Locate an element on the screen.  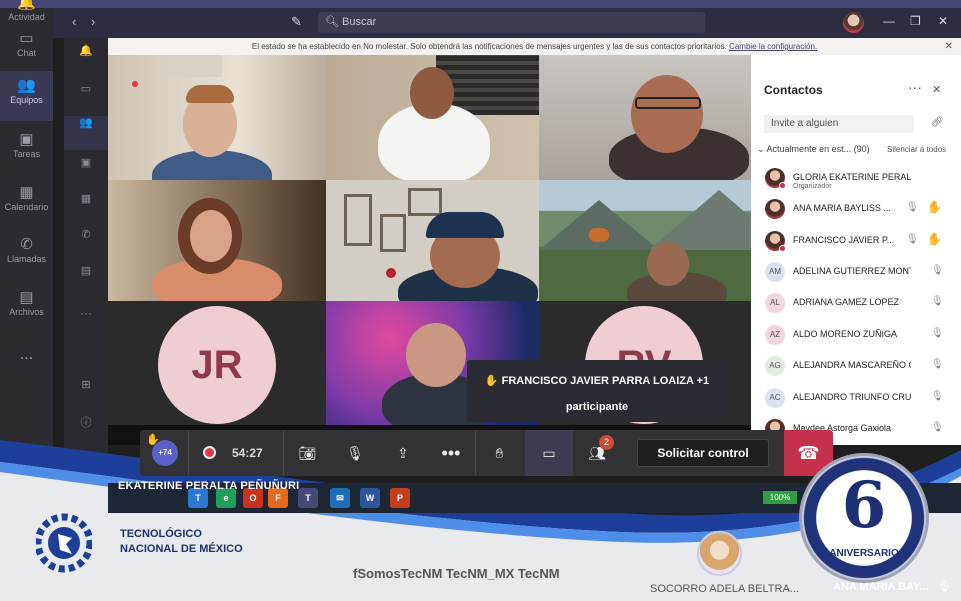
raise-hand-button: ✋︎ is located at coordinates (499, 453).